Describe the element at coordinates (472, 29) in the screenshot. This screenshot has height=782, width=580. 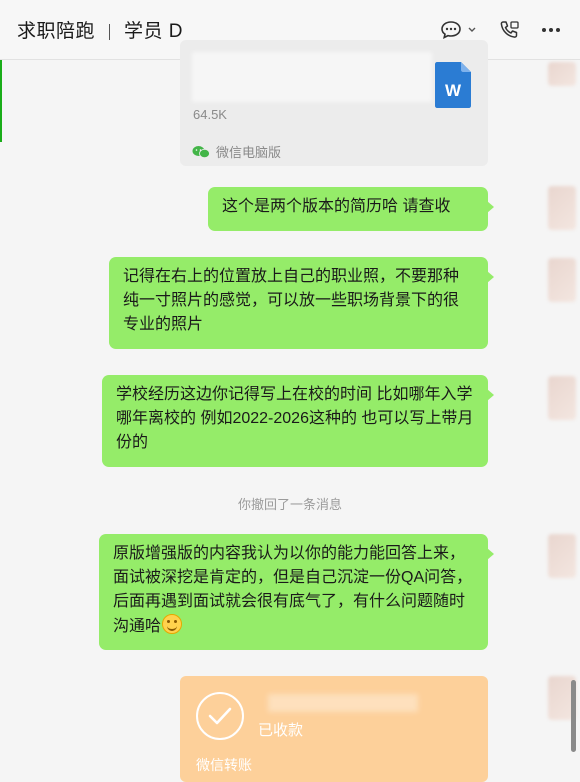
I see `chevron-down-icon` at that location.